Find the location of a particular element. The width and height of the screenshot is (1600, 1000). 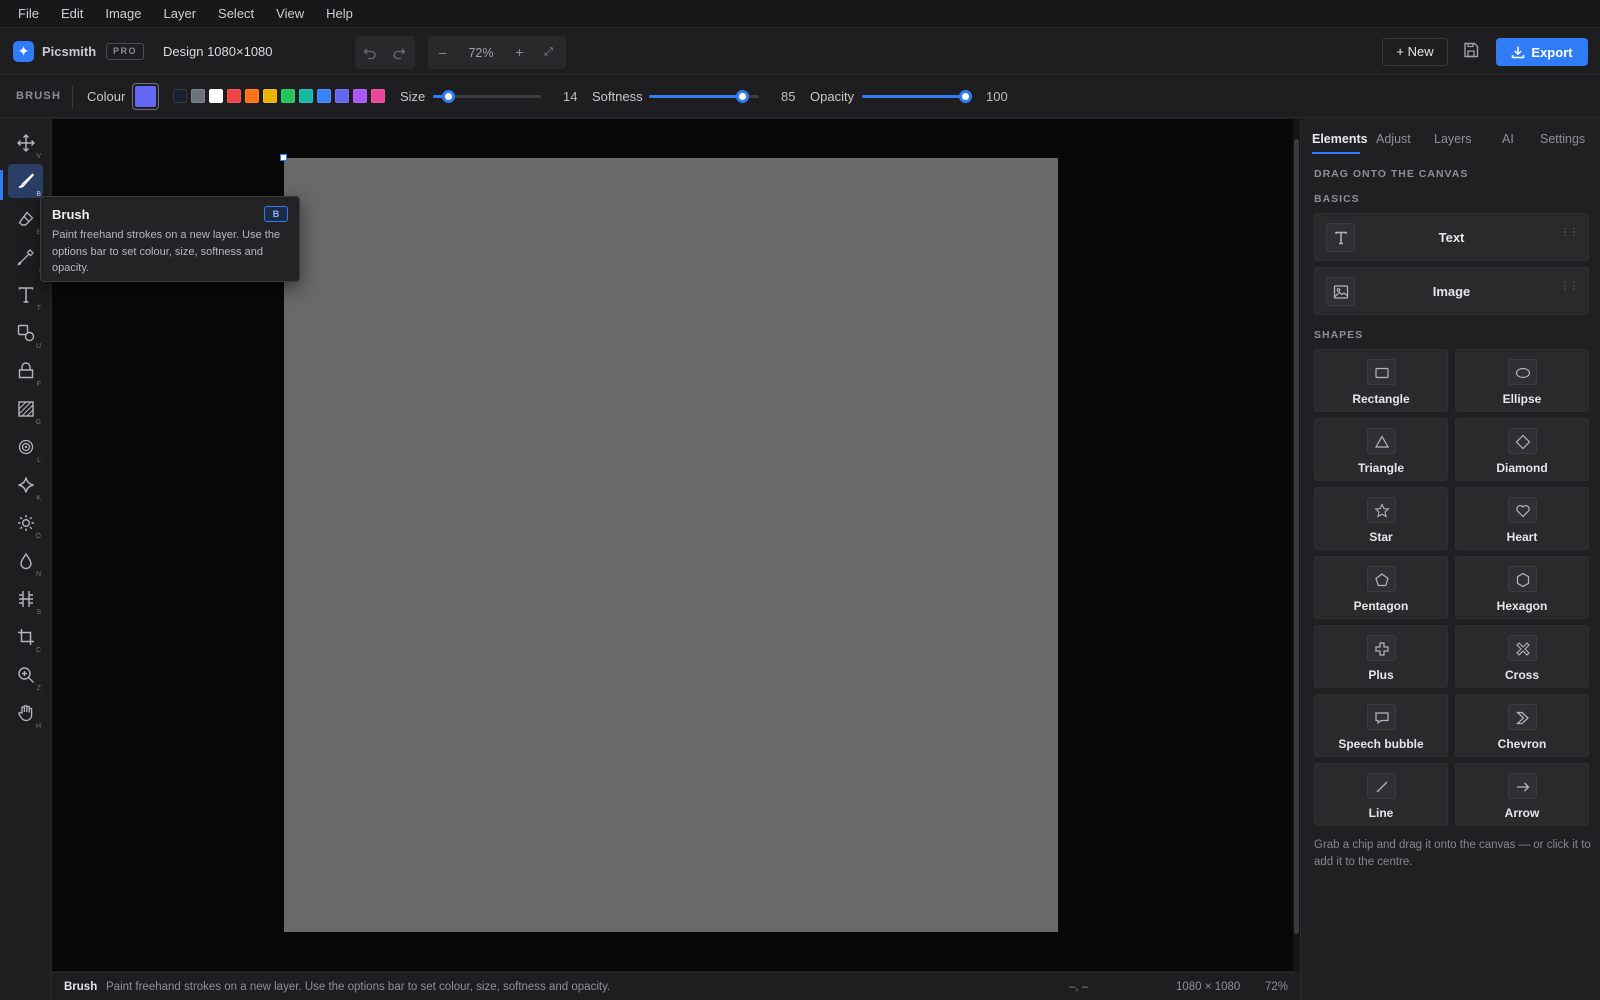

tab-settings: Settings is located at coordinates (1562, 139).